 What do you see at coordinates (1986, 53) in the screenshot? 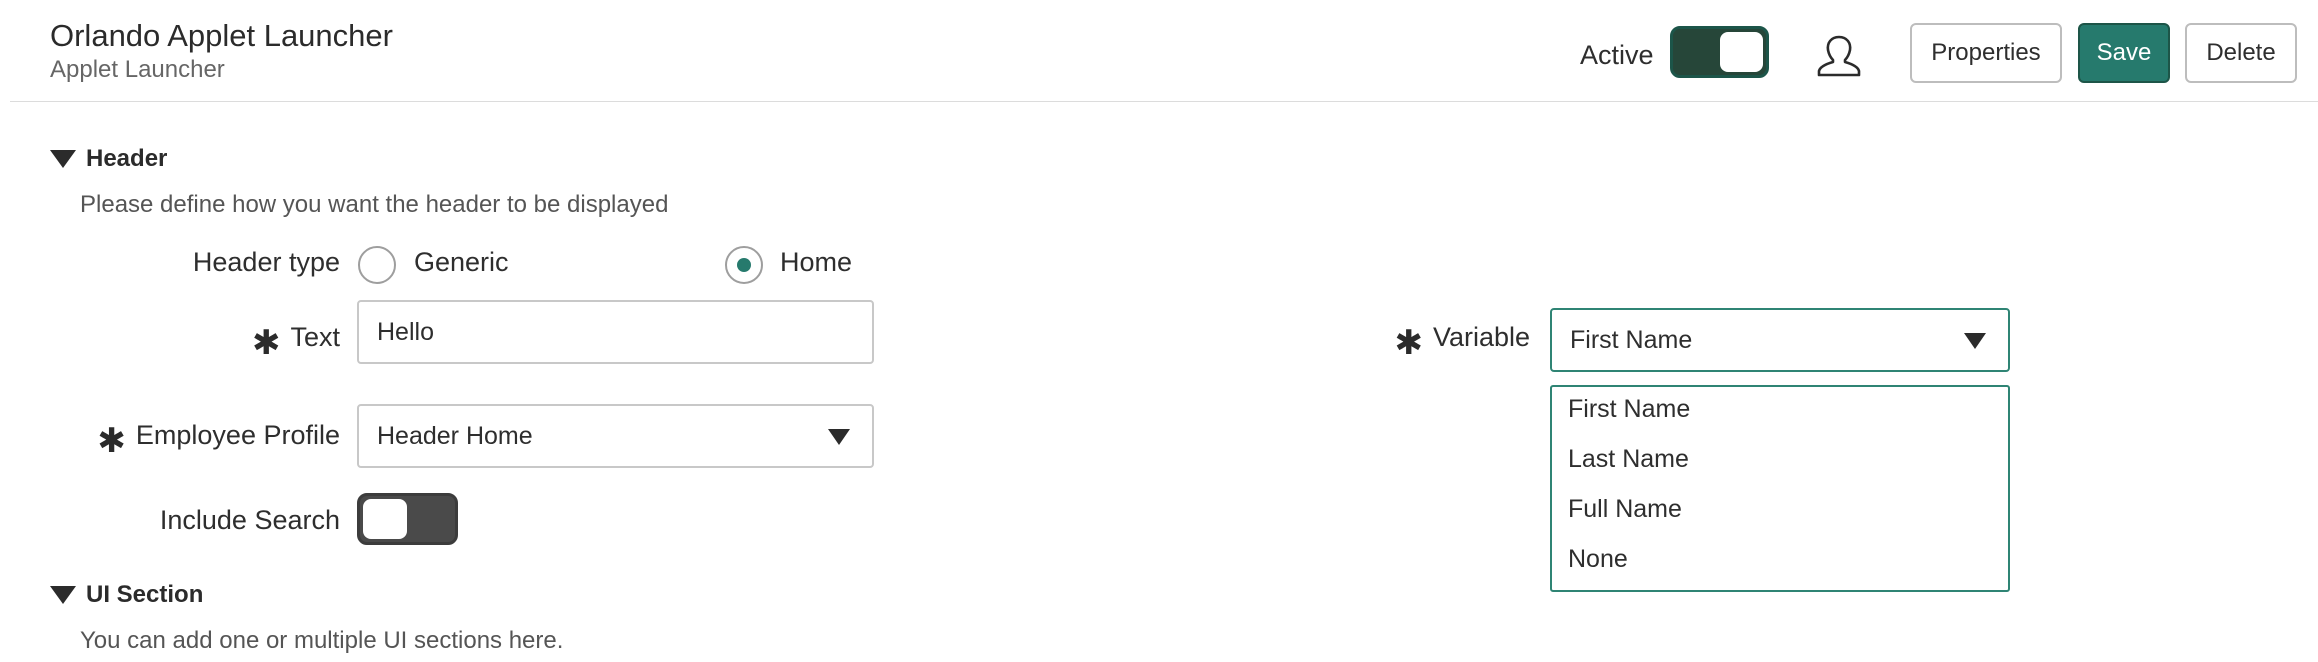
I see `properties-button: Properties` at bounding box center [1986, 53].